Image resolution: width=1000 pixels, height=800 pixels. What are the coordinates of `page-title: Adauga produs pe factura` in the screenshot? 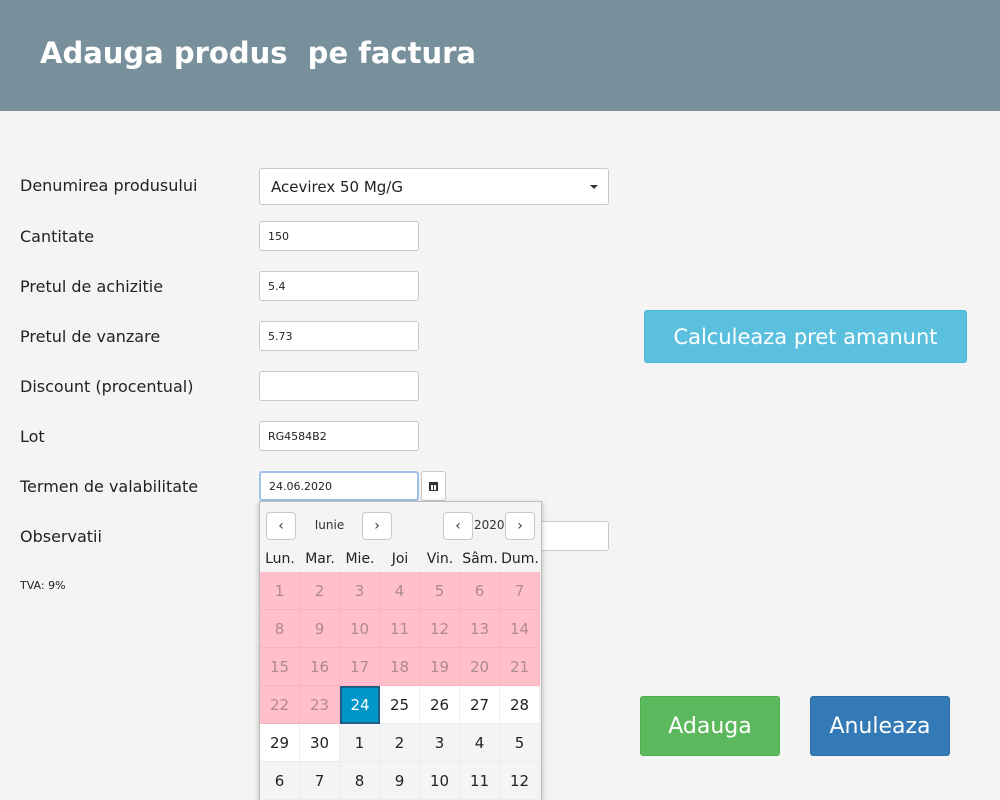 It's located at (258, 53).